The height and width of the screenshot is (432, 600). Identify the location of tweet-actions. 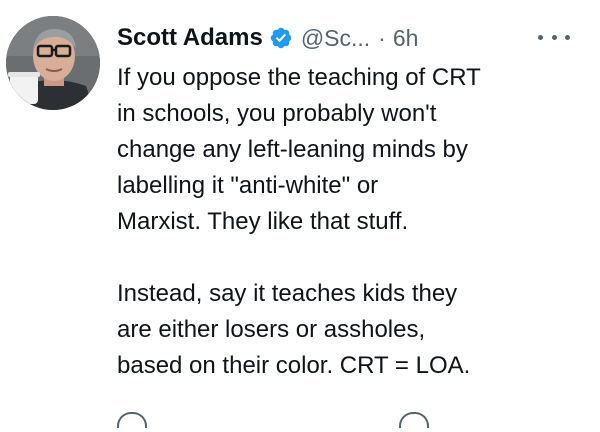
(347, 422).